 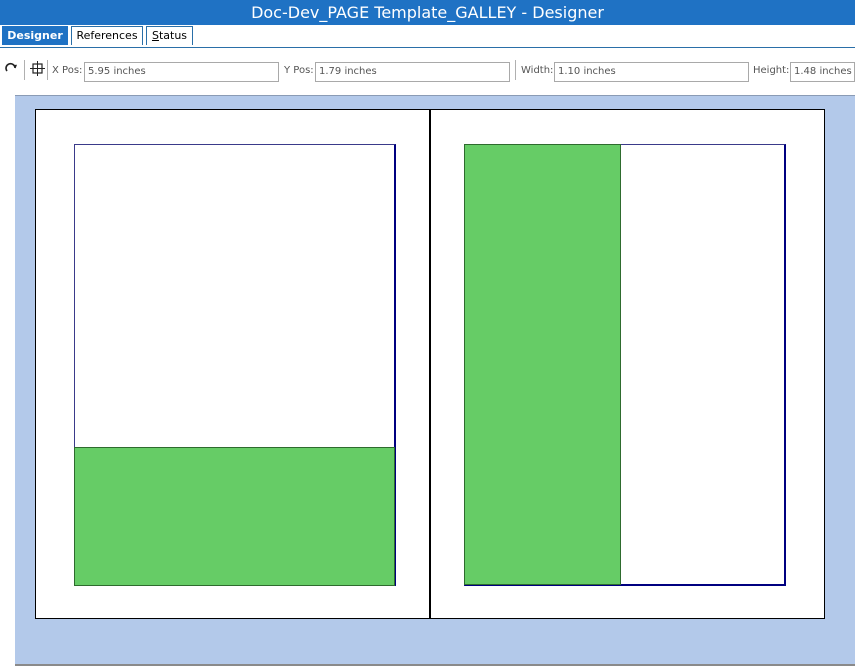 I want to click on tab-bar: Designer References Status, so click(x=427, y=36).